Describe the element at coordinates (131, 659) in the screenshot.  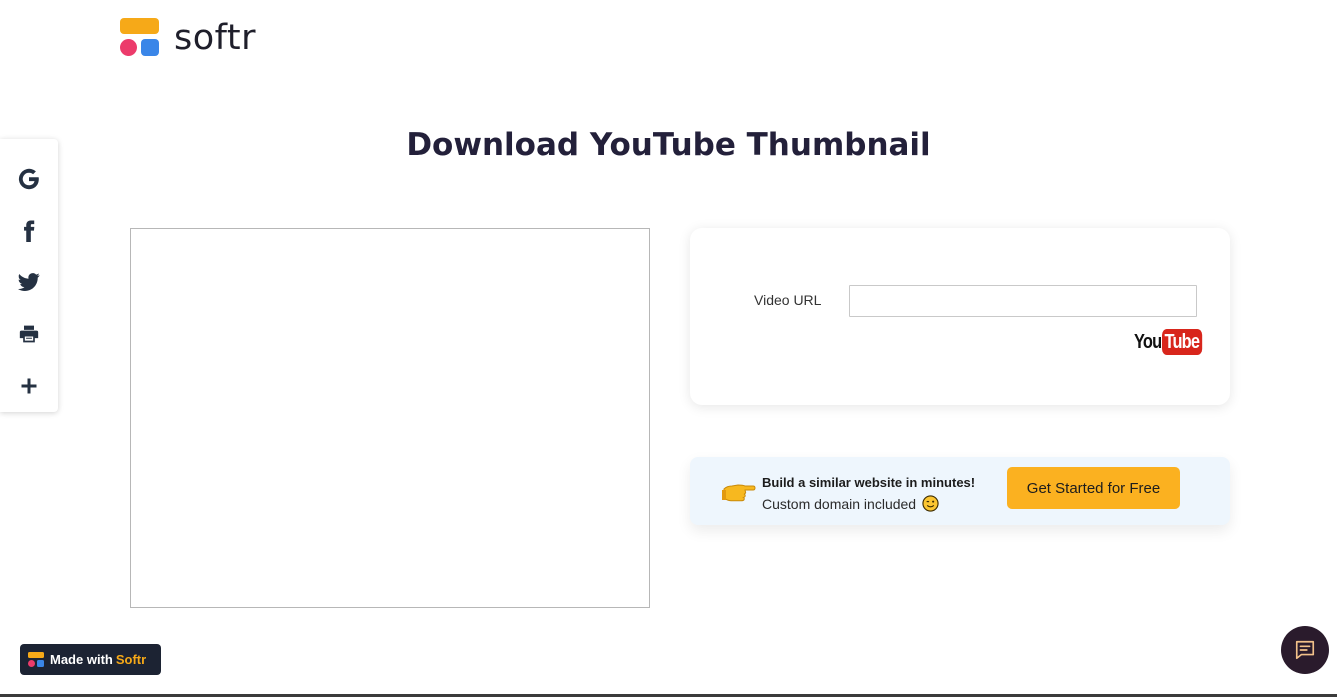
I see `made-with-brand: Softr` at that location.